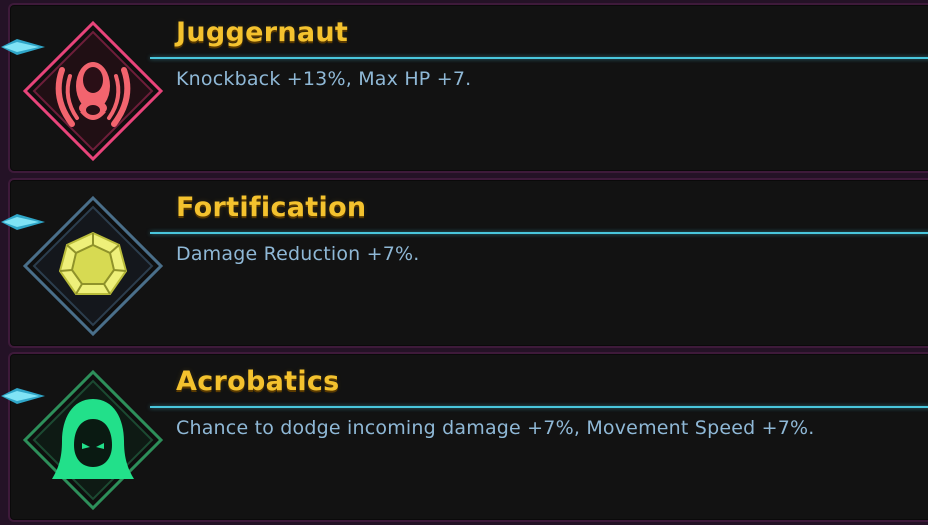 Image resolution: width=928 pixels, height=525 pixels. What do you see at coordinates (93, 91) in the screenshot?
I see `egg-shield-icon` at bounding box center [93, 91].